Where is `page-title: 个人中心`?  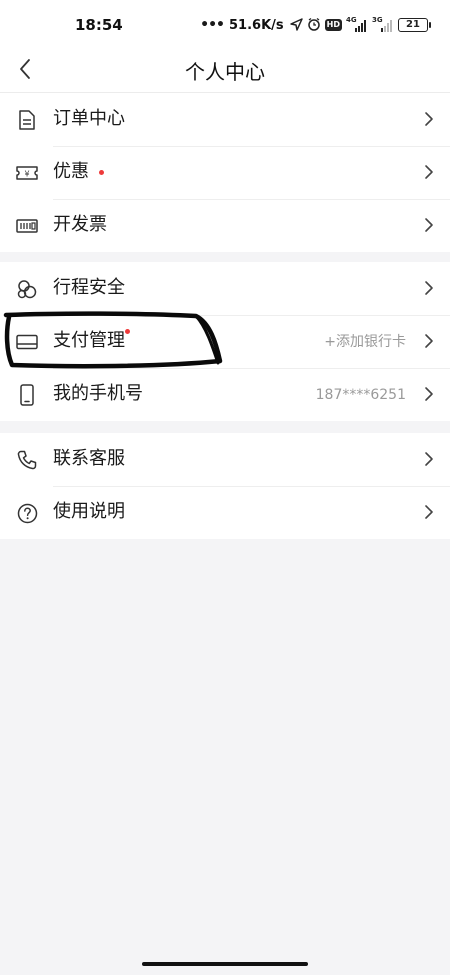 page-title: 个人中心 is located at coordinates (225, 72).